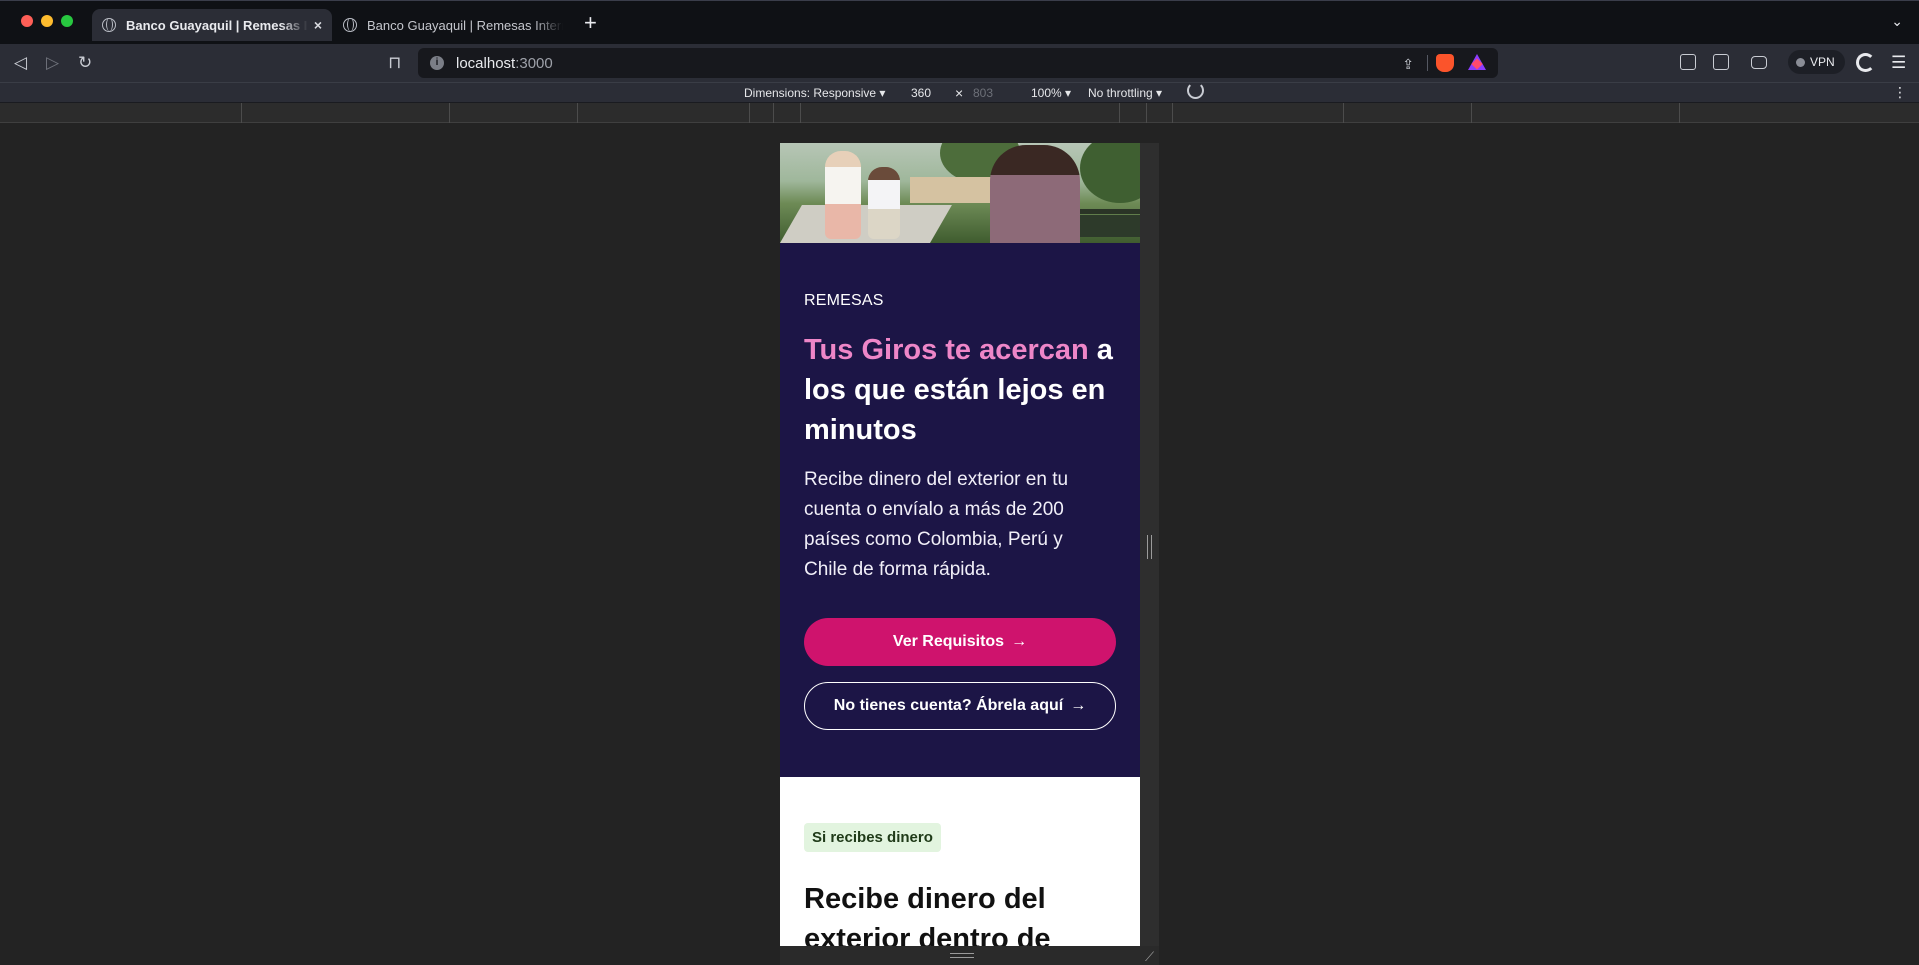 The image size is (1919, 965). What do you see at coordinates (1195, 90) in the screenshot?
I see `rotate-icon` at bounding box center [1195, 90].